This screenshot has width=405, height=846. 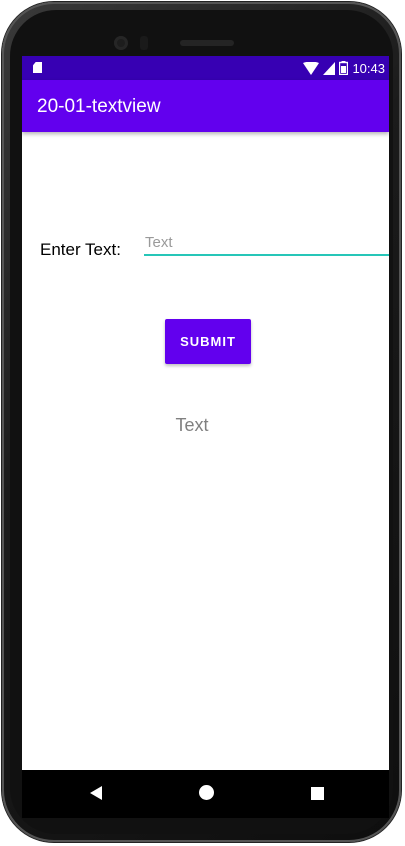 I want to click on status-icons: 10:43, so click(x=344, y=68).